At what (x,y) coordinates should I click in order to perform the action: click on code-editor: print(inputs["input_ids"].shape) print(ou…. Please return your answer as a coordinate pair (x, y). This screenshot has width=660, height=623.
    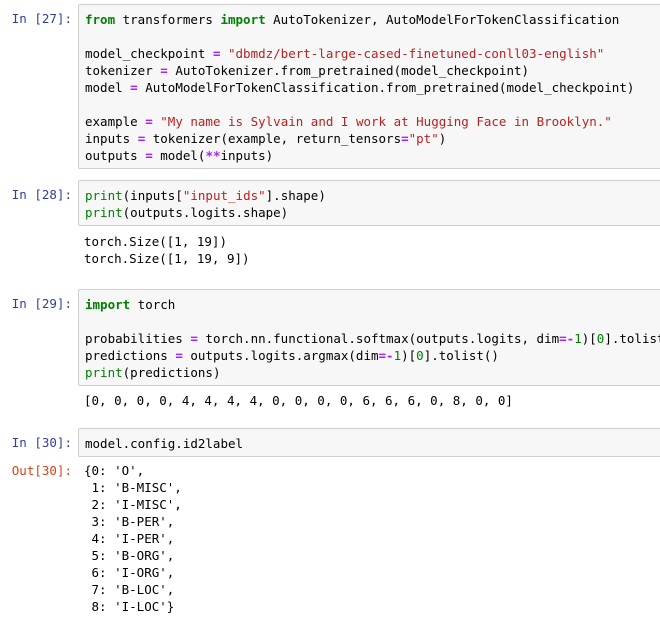
    Looking at the image, I should click on (369, 203).